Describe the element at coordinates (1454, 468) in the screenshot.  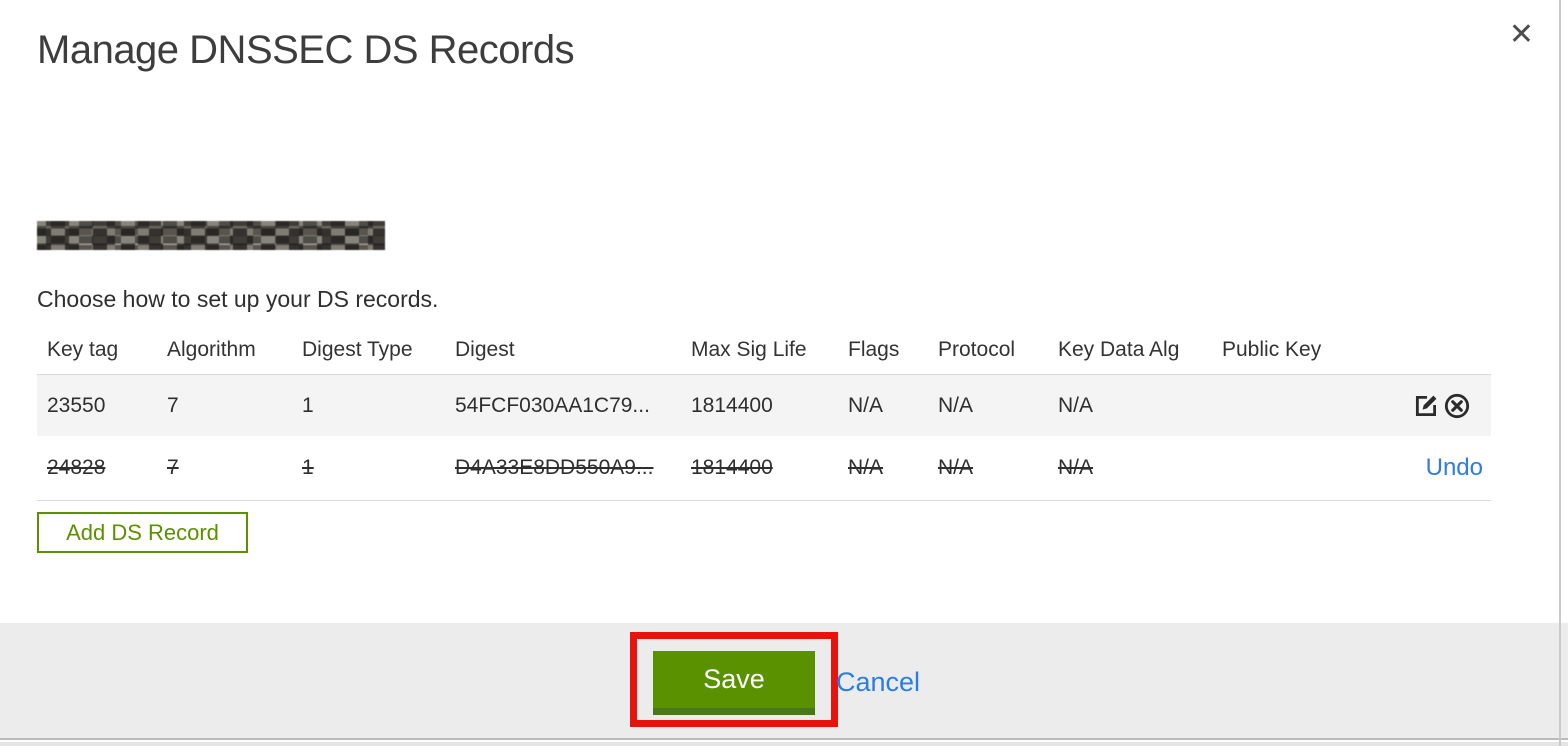
I see `undo-link: Undo` at that location.